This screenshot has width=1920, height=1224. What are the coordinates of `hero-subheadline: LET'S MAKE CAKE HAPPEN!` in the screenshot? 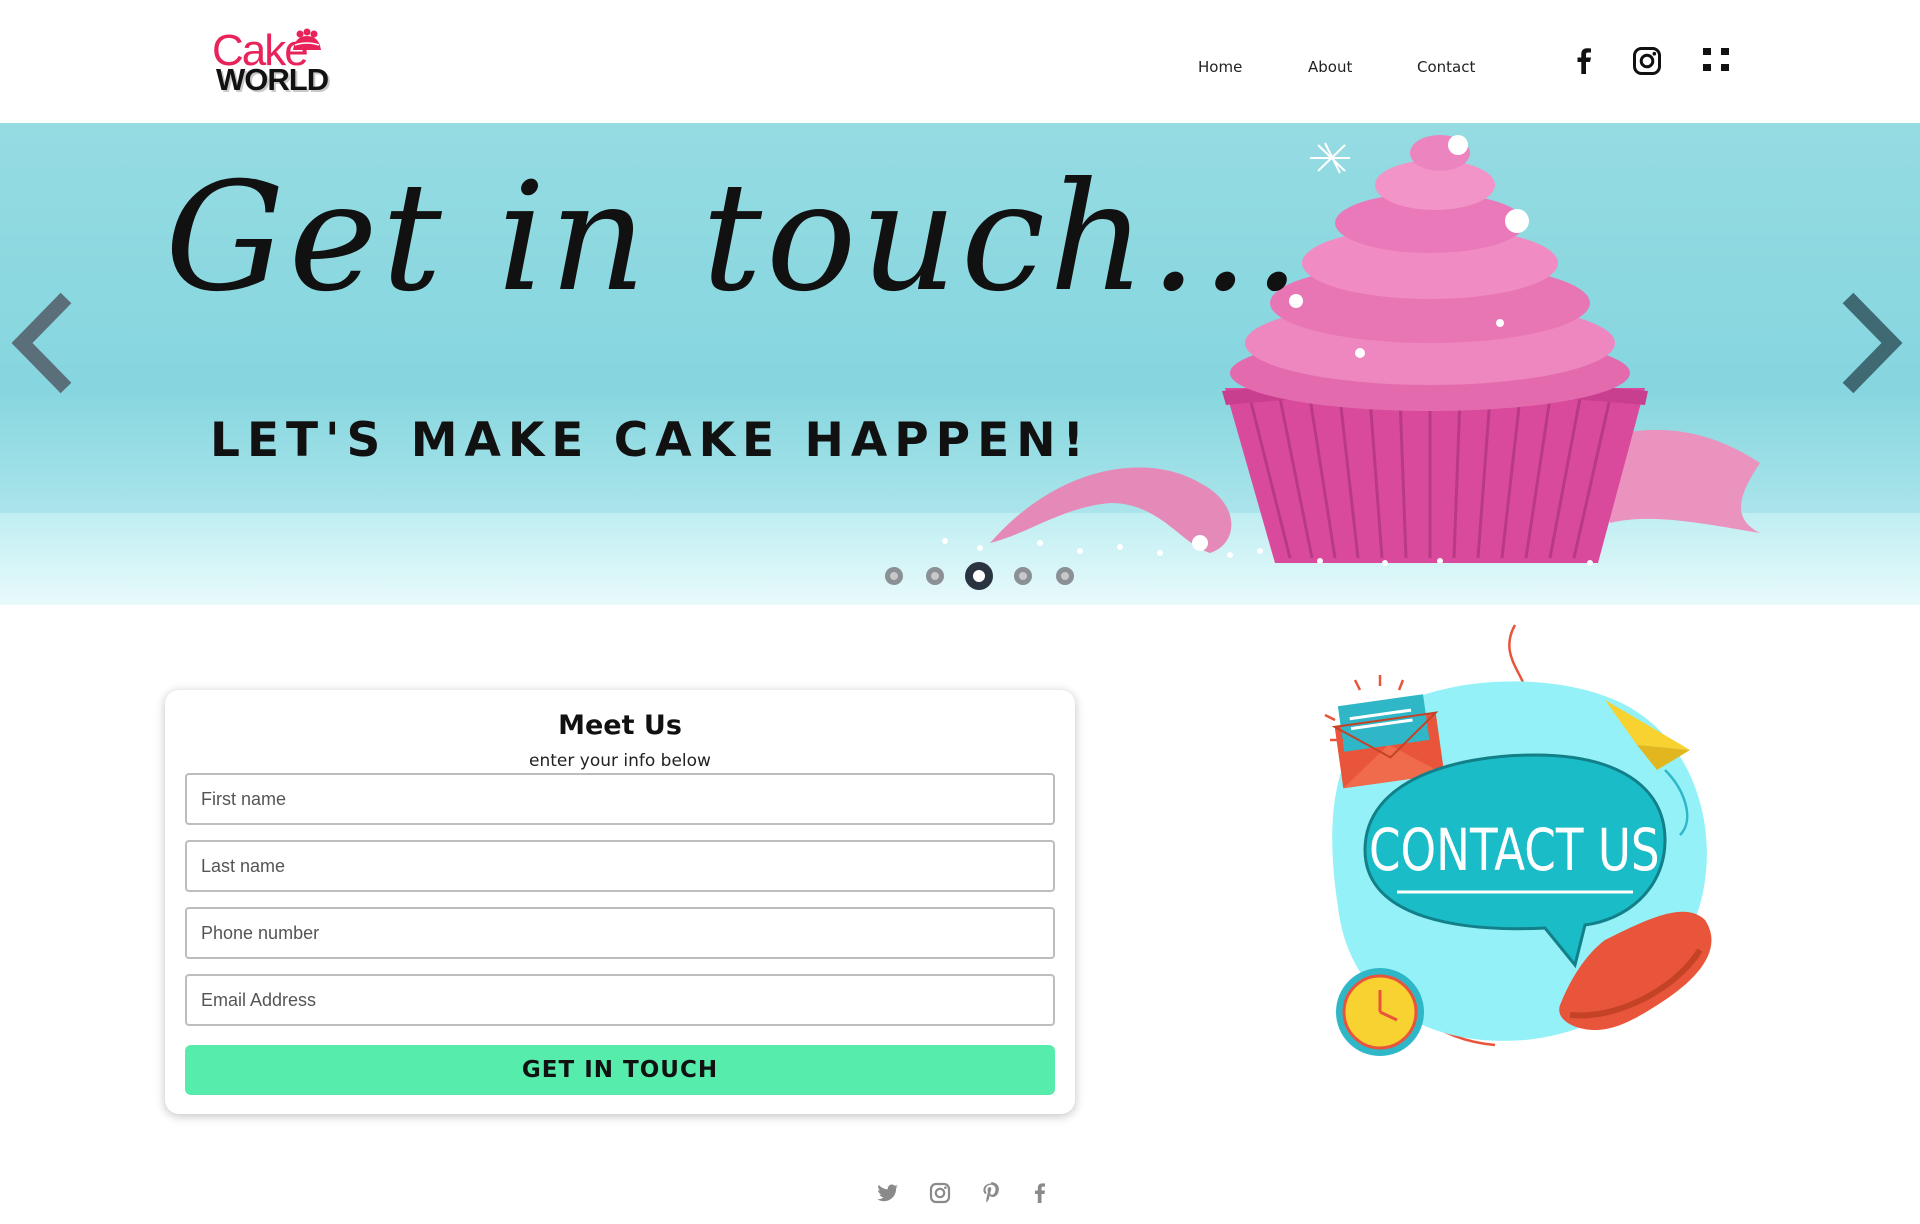 It's located at (650, 440).